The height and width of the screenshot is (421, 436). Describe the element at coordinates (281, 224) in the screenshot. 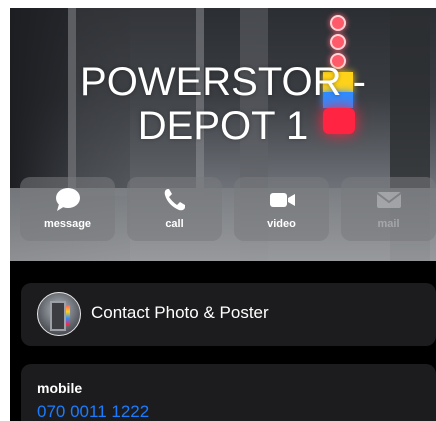

I see `video-label: video` at that location.